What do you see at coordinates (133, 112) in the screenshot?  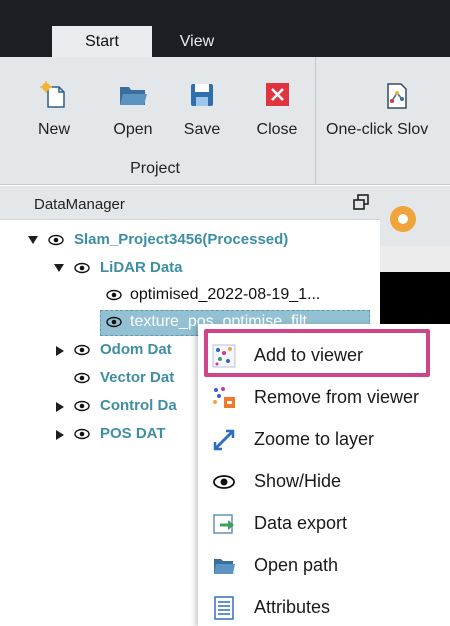 I see `open-button: Open` at bounding box center [133, 112].